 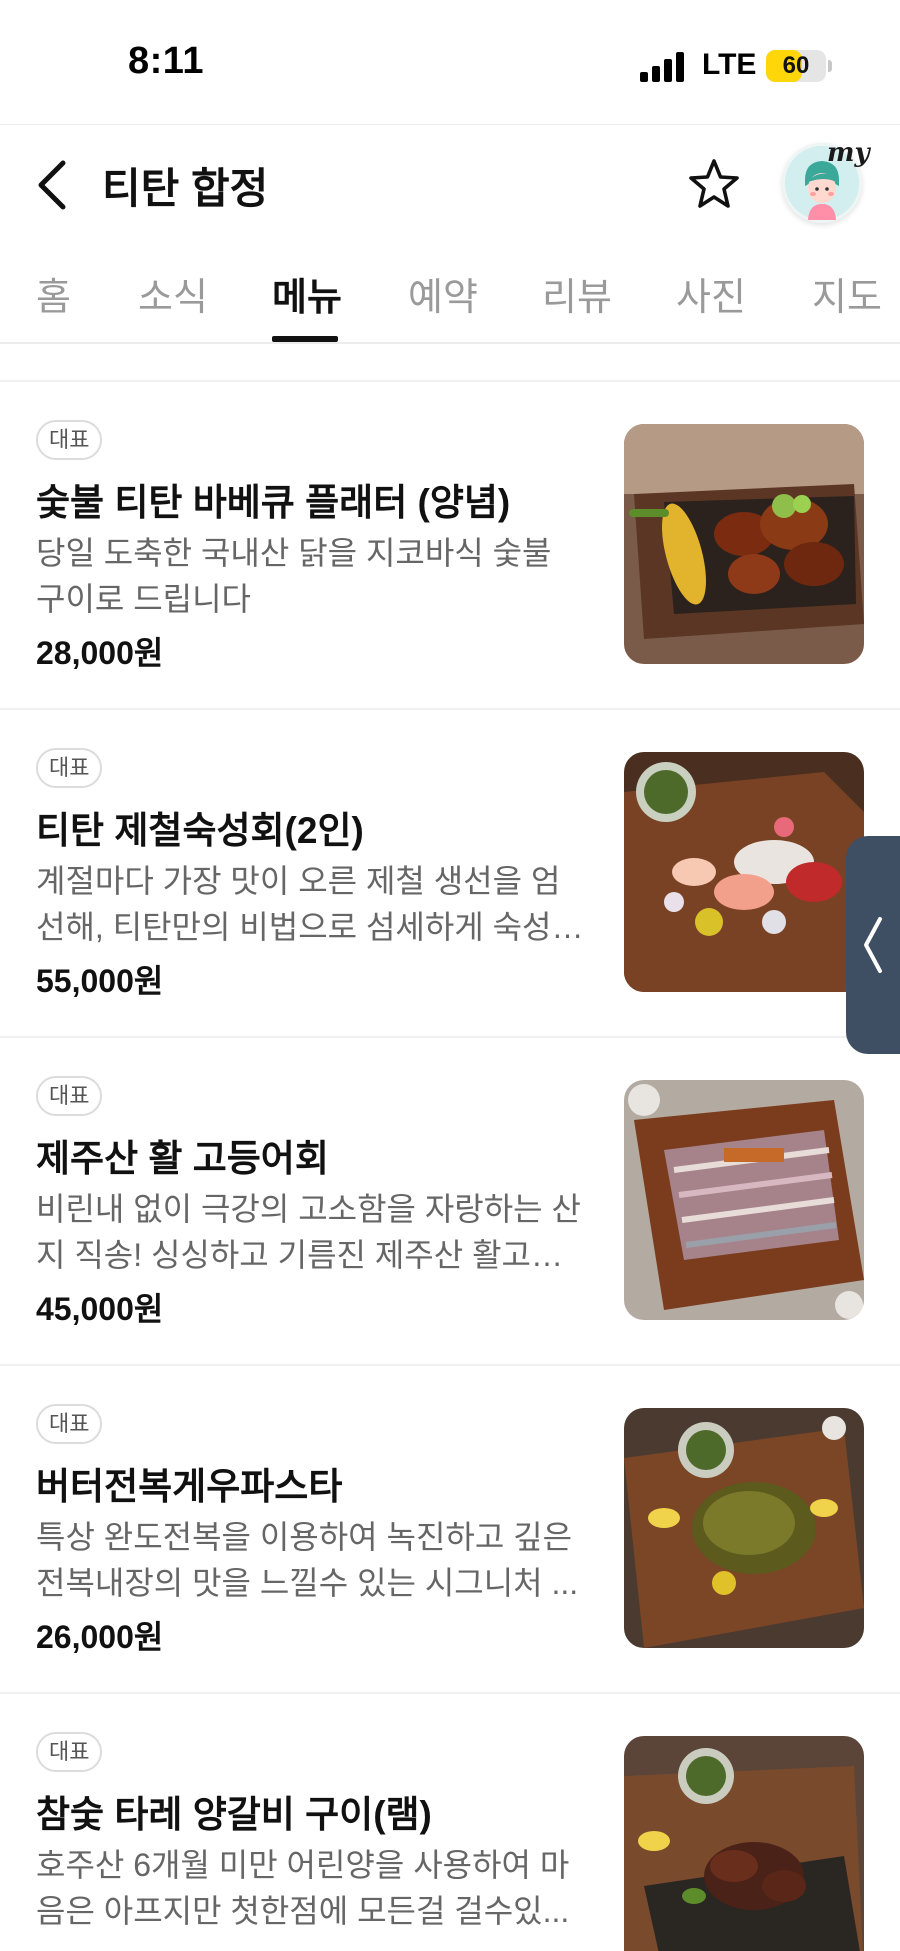 What do you see at coordinates (100, 1309) in the screenshot?
I see `menu-item-price: 45,000원` at bounding box center [100, 1309].